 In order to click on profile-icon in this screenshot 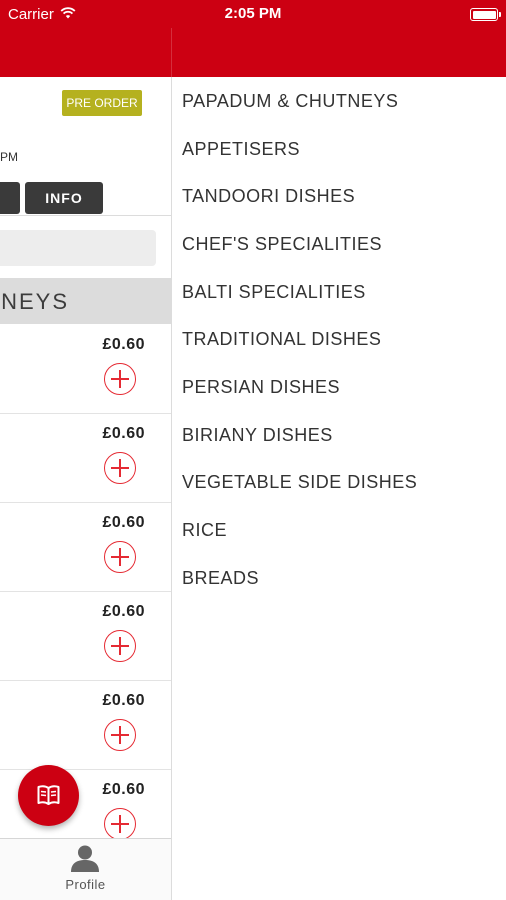, I will do `click(85, 858)`.